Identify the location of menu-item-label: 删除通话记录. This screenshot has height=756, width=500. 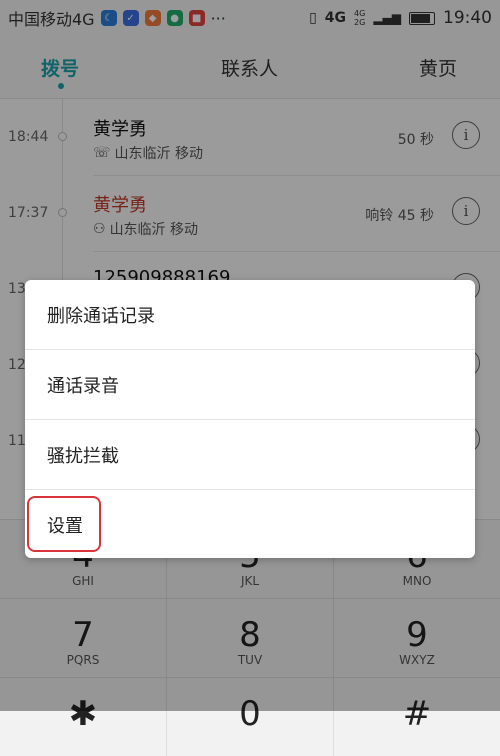
(101, 316).